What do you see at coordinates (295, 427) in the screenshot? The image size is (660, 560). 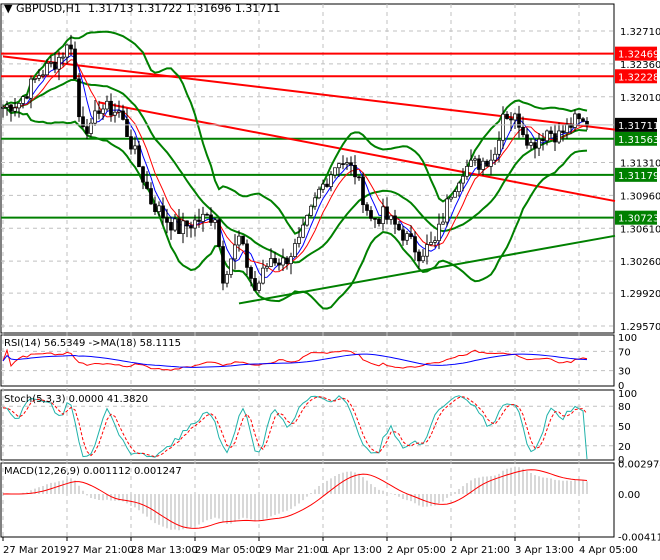 I see `stoch-main-line` at bounding box center [295, 427].